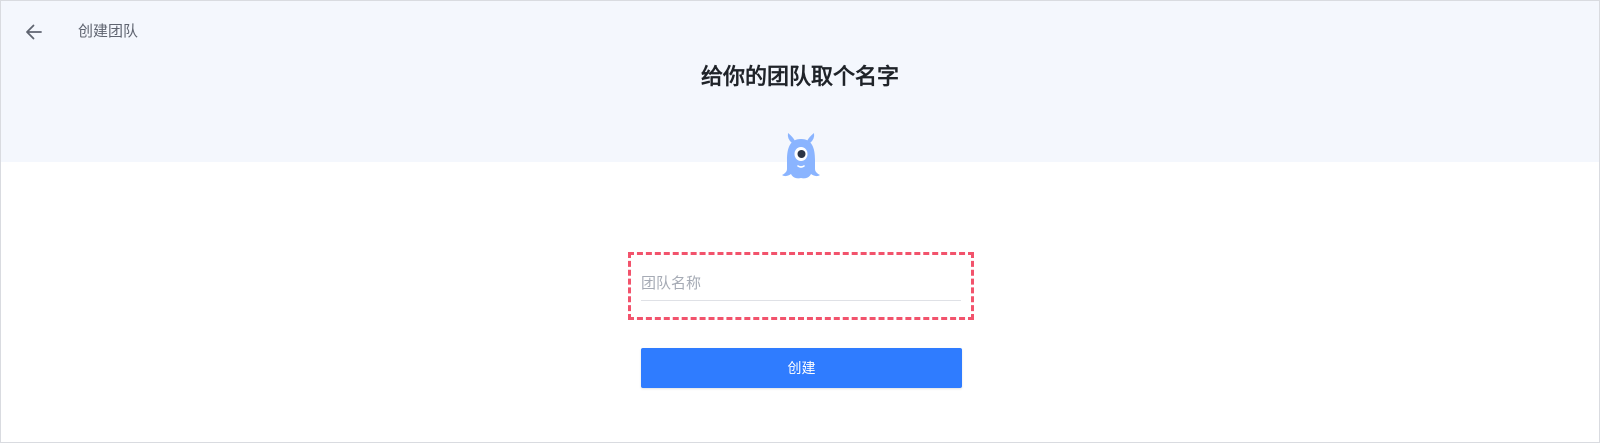  What do you see at coordinates (799, 77) in the screenshot?
I see `hero-heading: 给你的团队取个名字` at bounding box center [799, 77].